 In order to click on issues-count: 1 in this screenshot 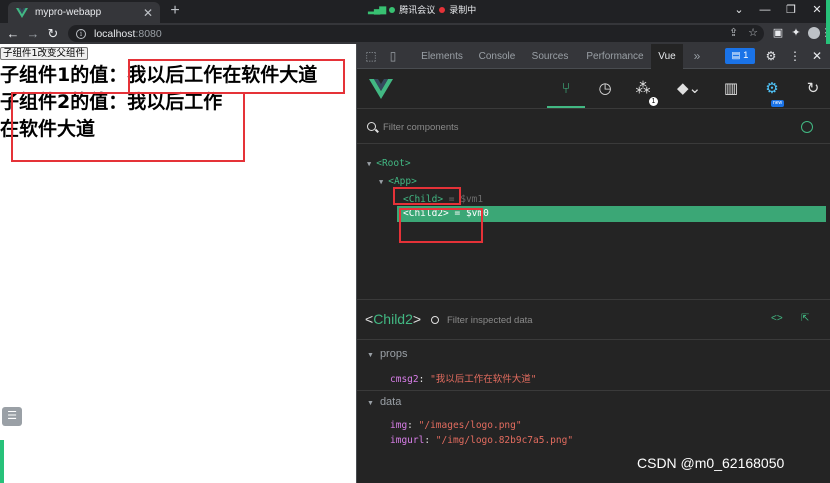, I will do `click(746, 55)`.